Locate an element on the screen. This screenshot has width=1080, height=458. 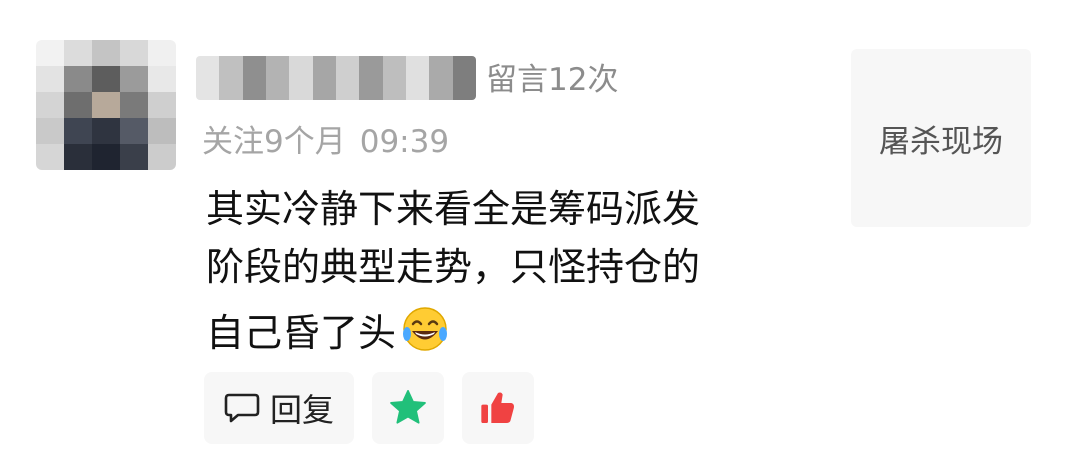
comment-time: 09:39 is located at coordinates (404, 142).